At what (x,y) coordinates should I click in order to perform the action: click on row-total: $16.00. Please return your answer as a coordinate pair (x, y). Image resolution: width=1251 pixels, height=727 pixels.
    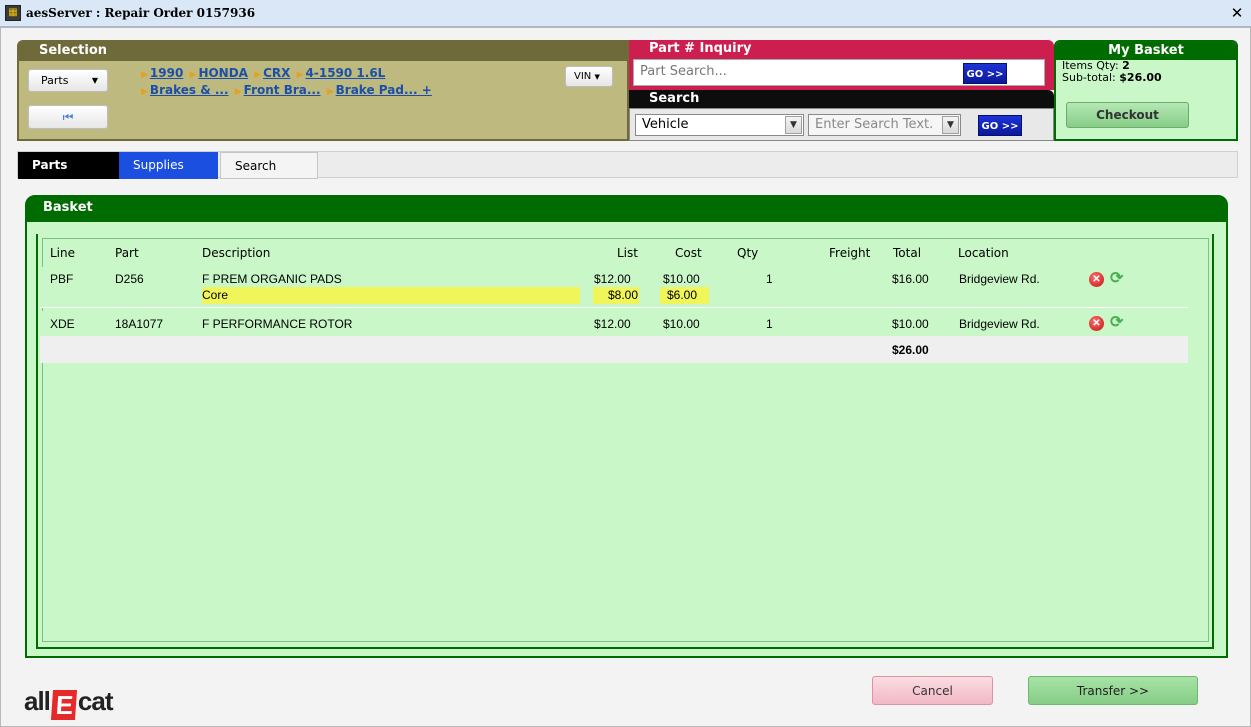
    Looking at the image, I should click on (910, 279).